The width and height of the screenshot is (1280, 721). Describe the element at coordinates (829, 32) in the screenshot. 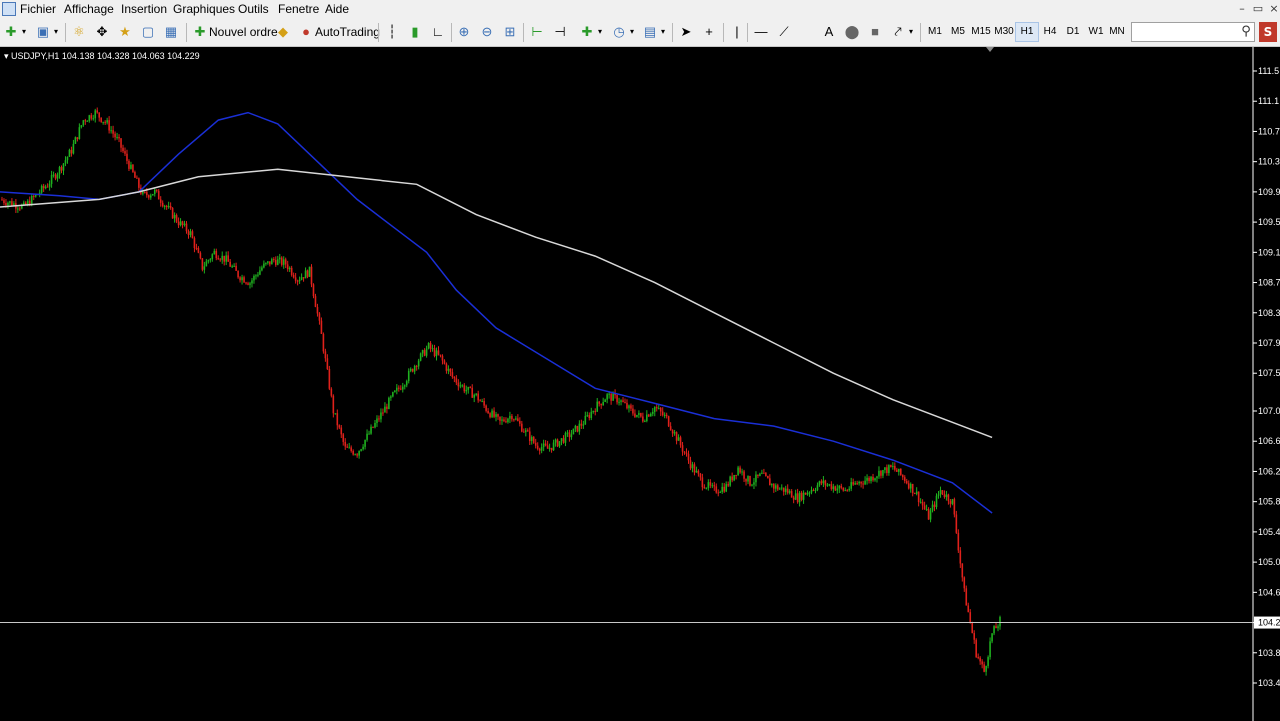

I see `text-button: A` at that location.